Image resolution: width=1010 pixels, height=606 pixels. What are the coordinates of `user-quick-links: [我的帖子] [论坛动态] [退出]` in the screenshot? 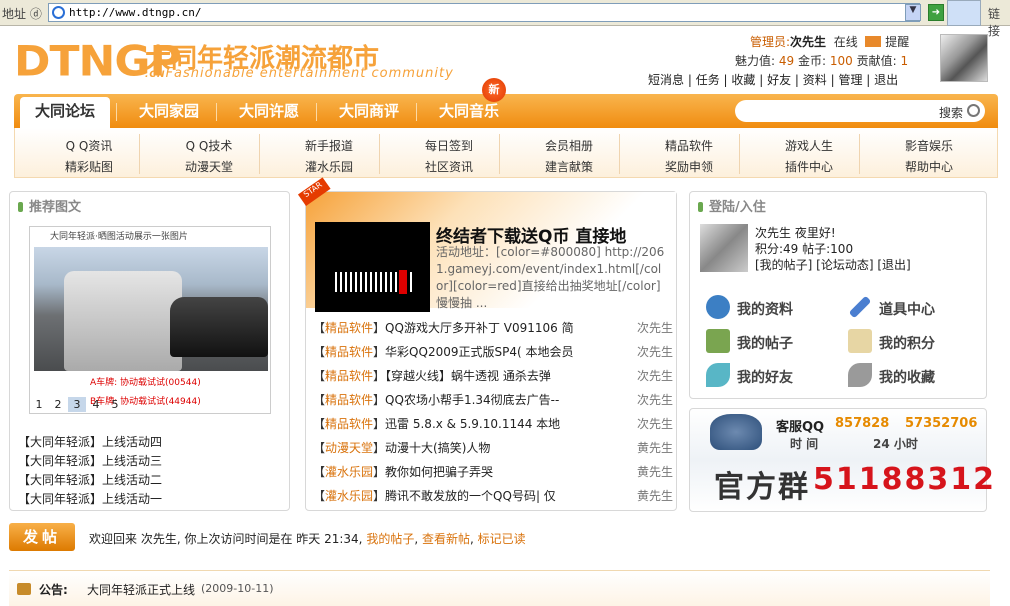 It's located at (833, 264).